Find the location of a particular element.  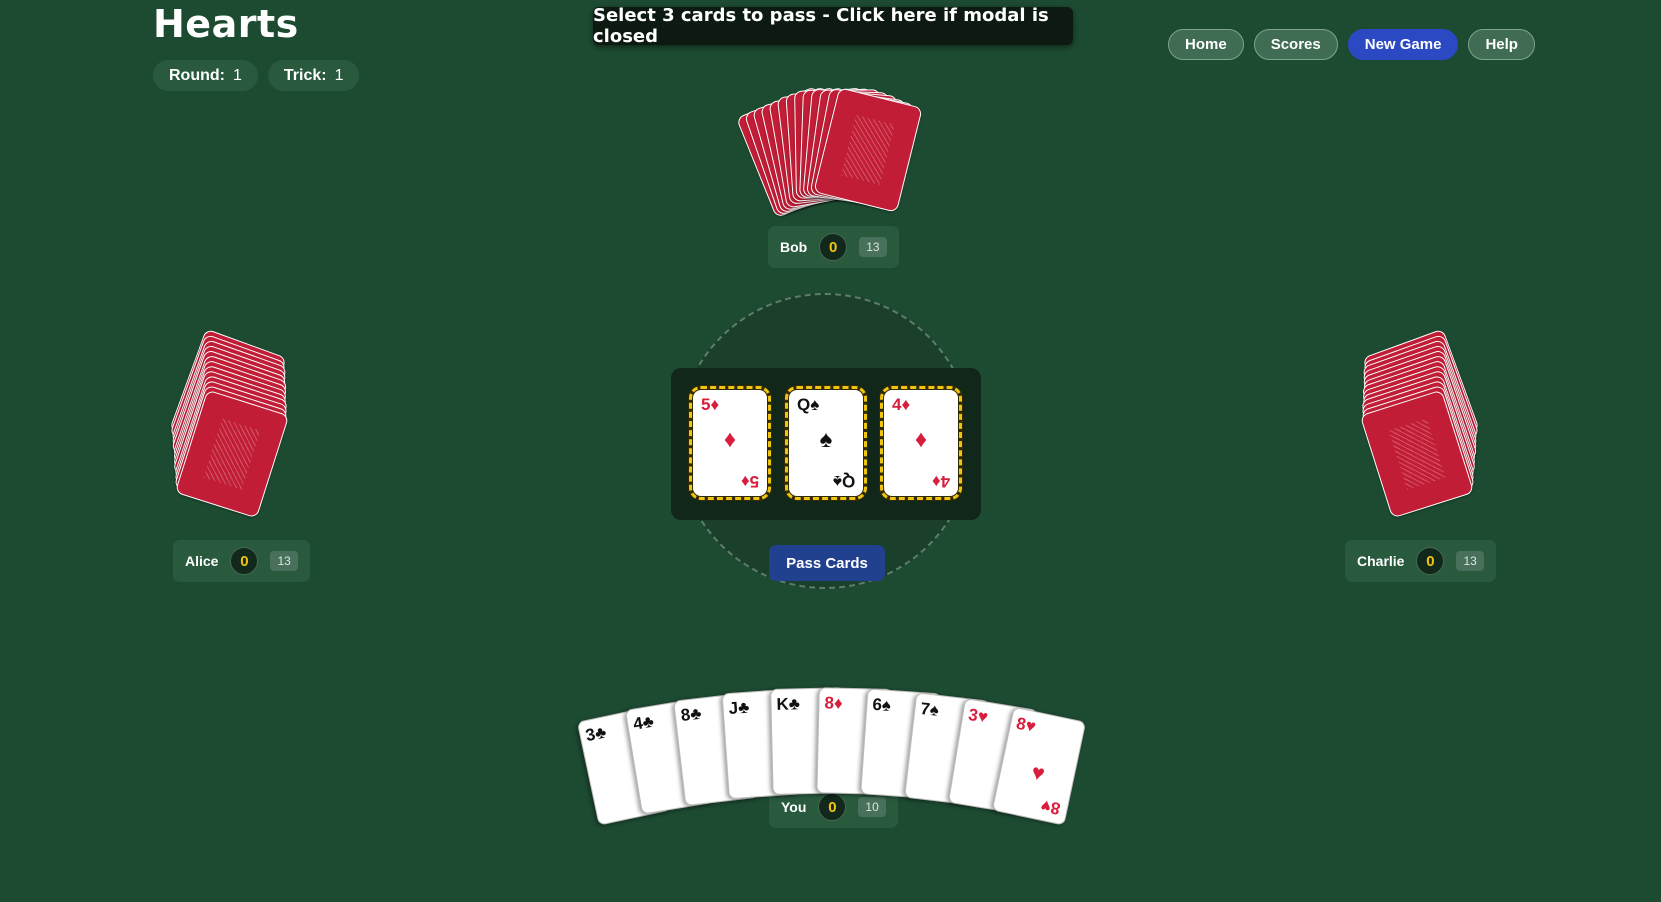

player-tag-alice: Alice 0 13 is located at coordinates (241, 561).